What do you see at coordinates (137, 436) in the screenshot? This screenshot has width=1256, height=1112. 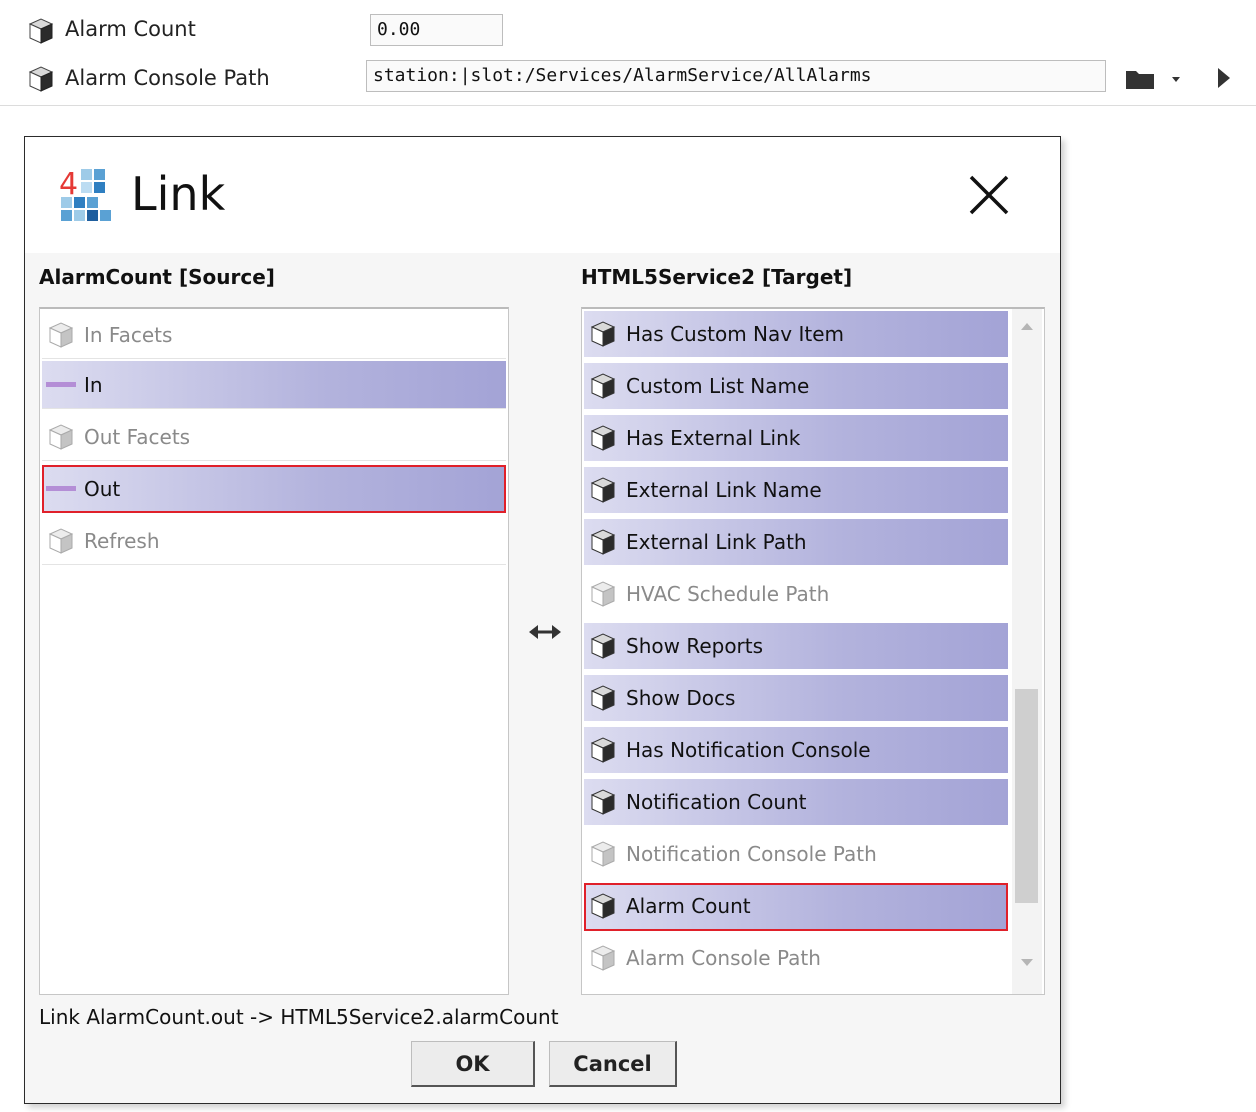 I see `slot-label: Out Facets` at bounding box center [137, 436].